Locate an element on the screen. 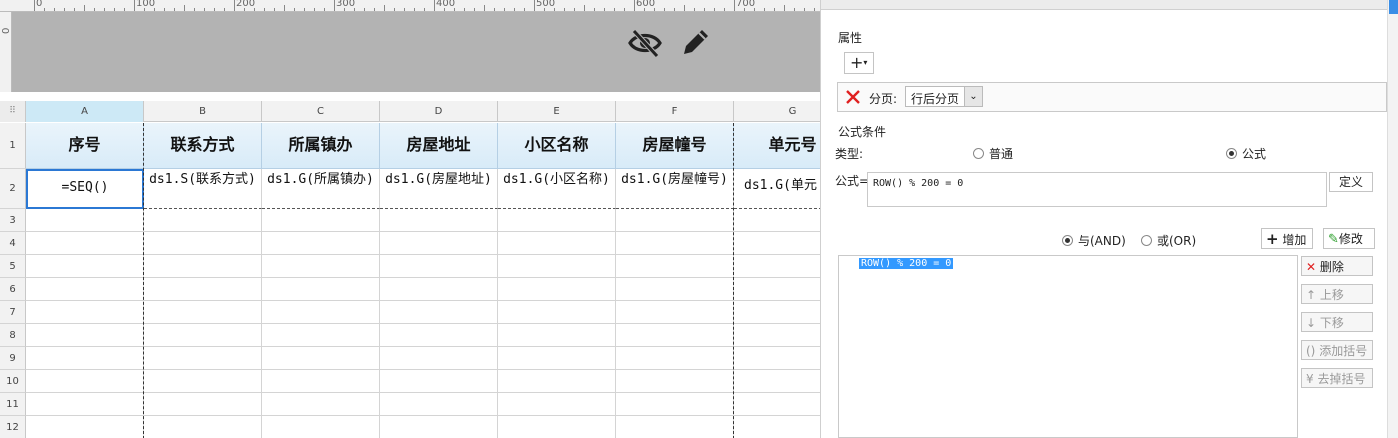 This screenshot has height=438, width=1398. column-header-c: C is located at coordinates (321, 111).